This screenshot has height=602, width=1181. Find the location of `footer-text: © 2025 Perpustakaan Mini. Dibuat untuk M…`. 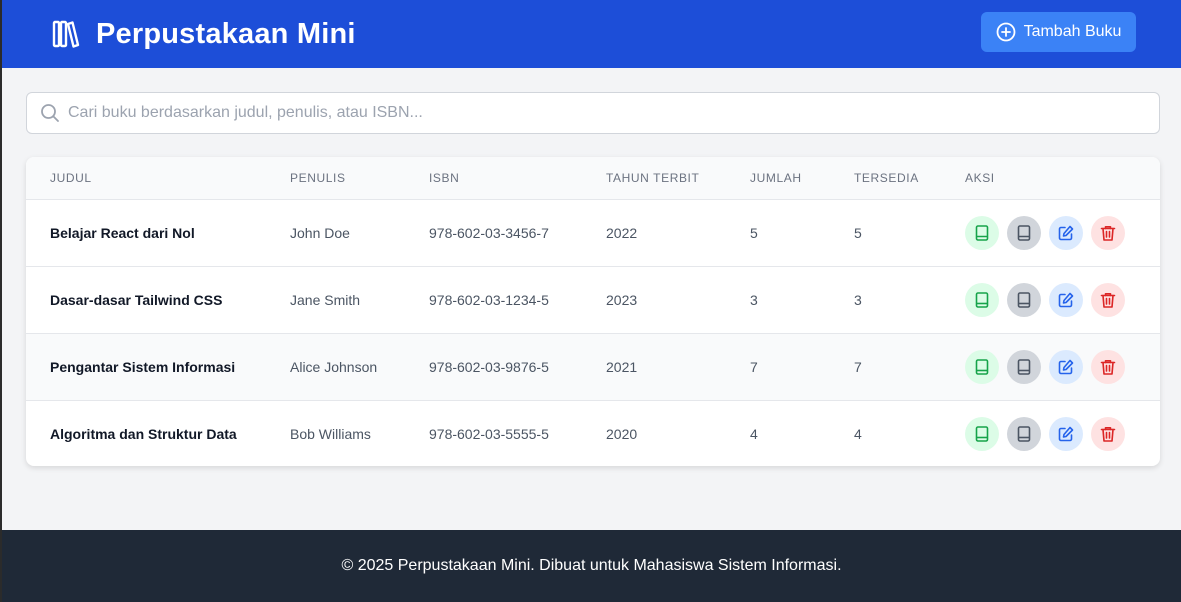

footer-text: © 2025 Perpustakaan Mini. Dibuat untuk M… is located at coordinates (591, 565).